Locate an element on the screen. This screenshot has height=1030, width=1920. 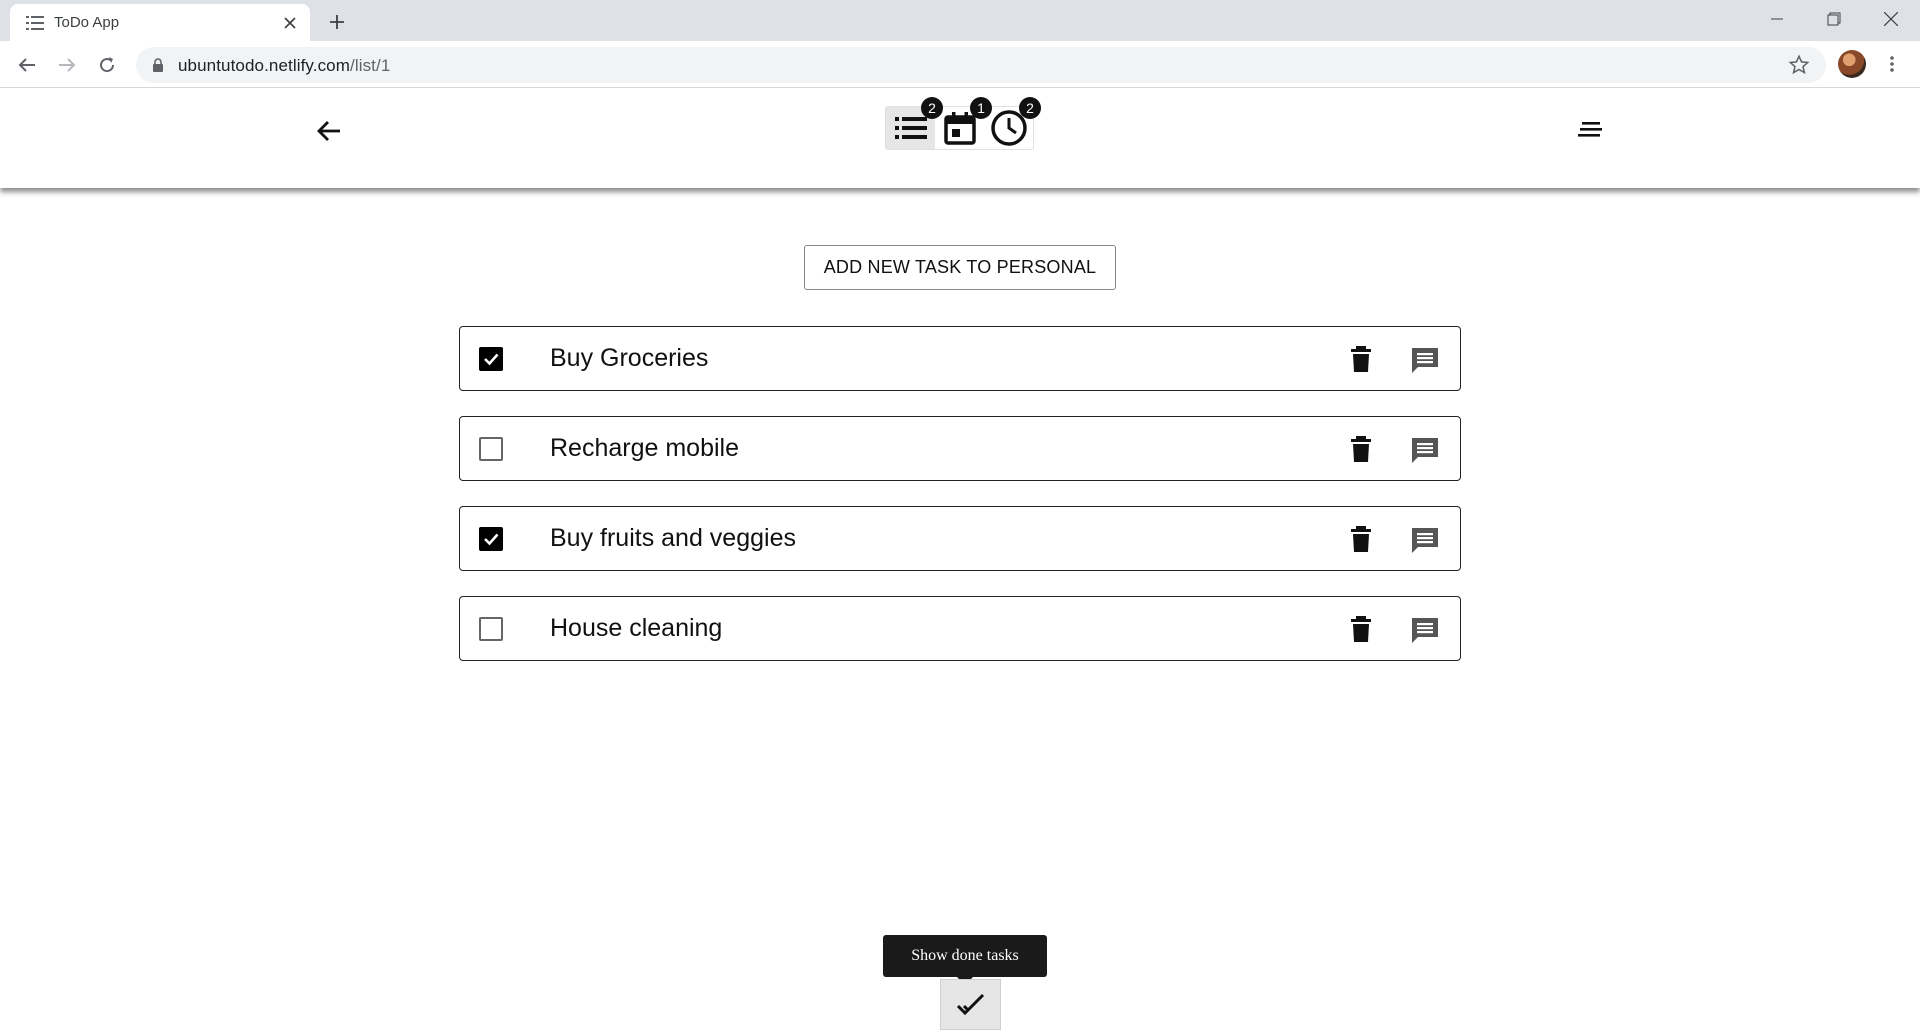
list-view-button: 2 is located at coordinates (914, 123).